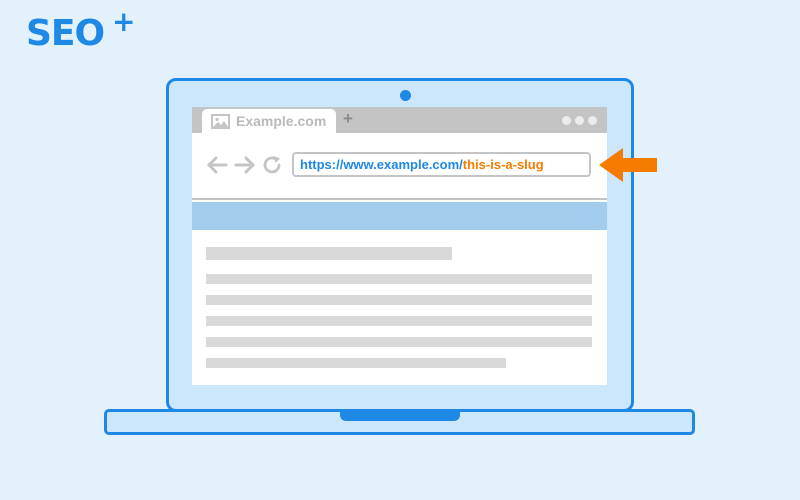 The width and height of the screenshot is (800, 500). What do you see at coordinates (399, 216) in the screenshot?
I see `page-banner` at bounding box center [399, 216].